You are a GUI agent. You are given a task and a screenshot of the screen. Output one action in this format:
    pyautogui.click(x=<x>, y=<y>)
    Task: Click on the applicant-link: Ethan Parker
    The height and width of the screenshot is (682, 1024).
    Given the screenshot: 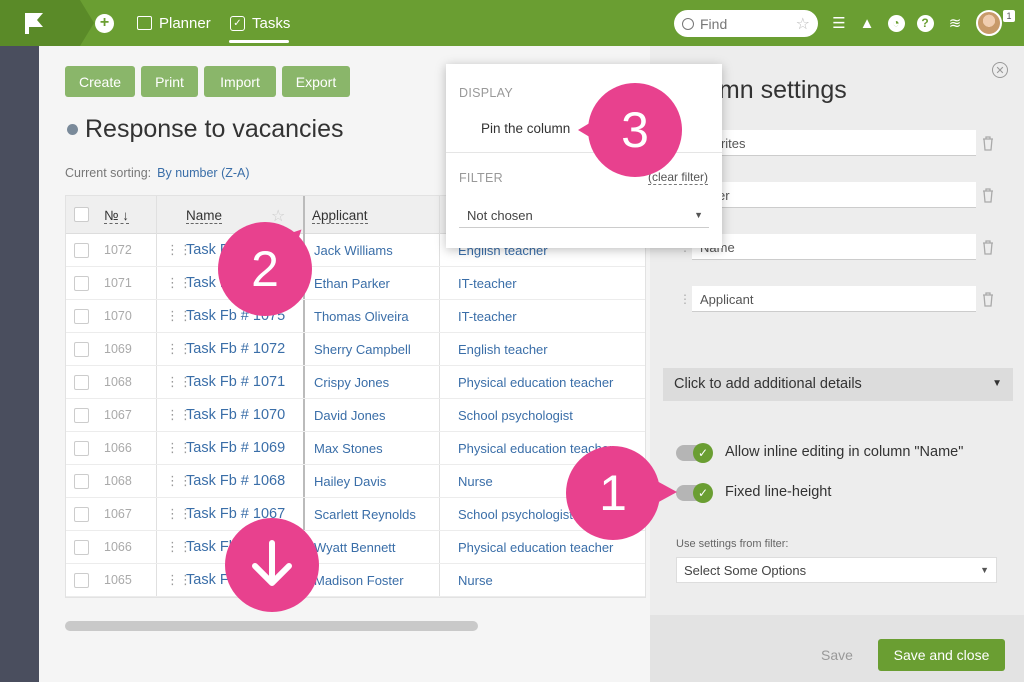 What is the action you would take?
    pyautogui.click(x=352, y=283)
    